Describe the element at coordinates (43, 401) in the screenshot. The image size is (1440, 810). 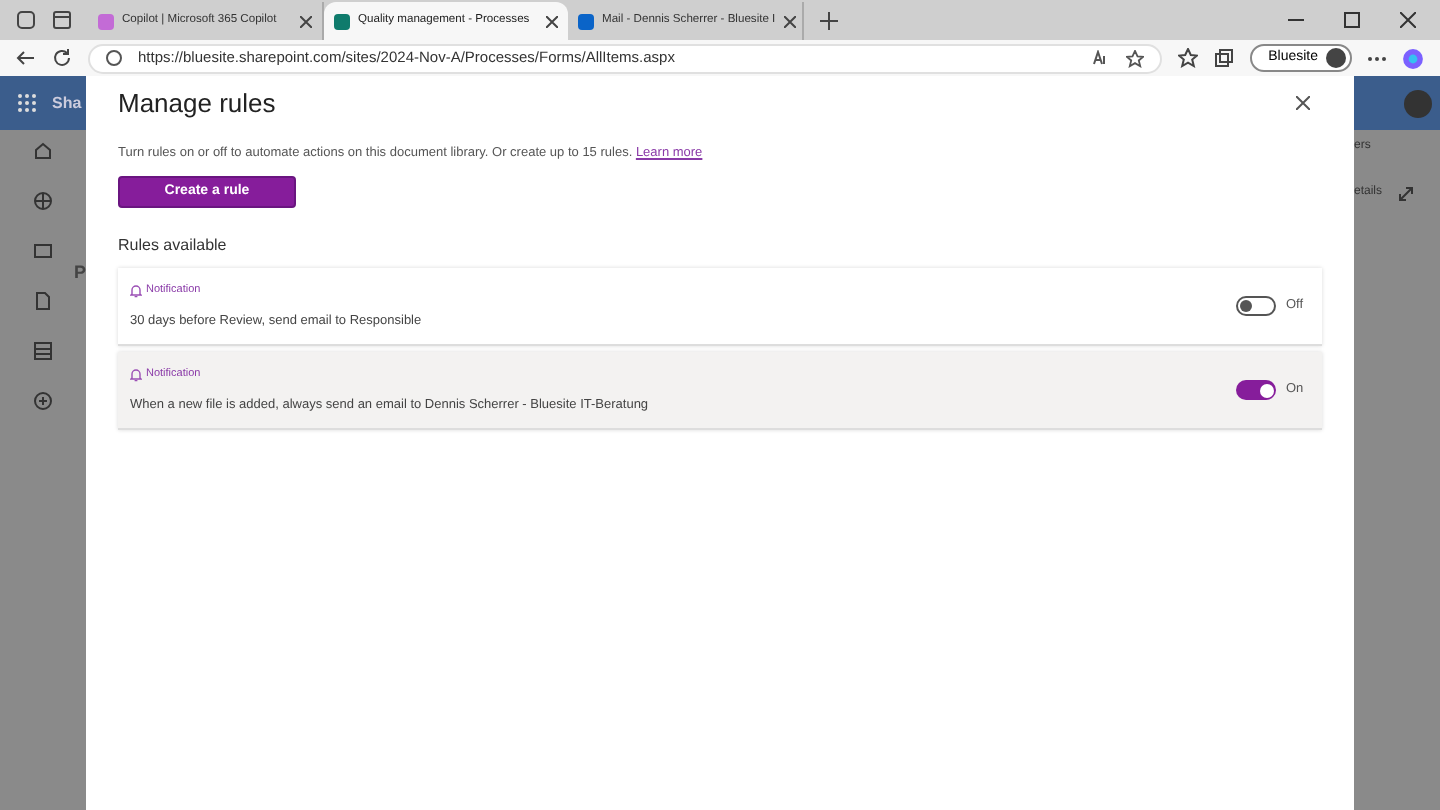
I see `add-icon` at that location.